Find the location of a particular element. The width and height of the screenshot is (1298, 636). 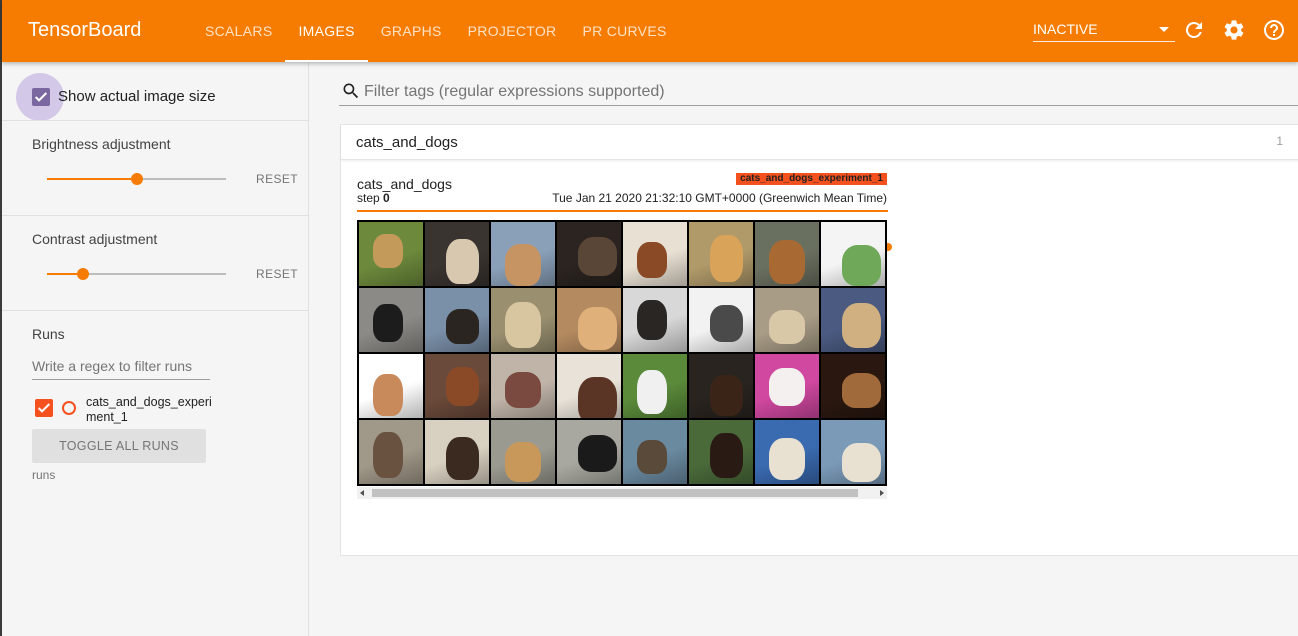

show-actual-size-toggle: Show actual image size is located at coordinates (161, 97).